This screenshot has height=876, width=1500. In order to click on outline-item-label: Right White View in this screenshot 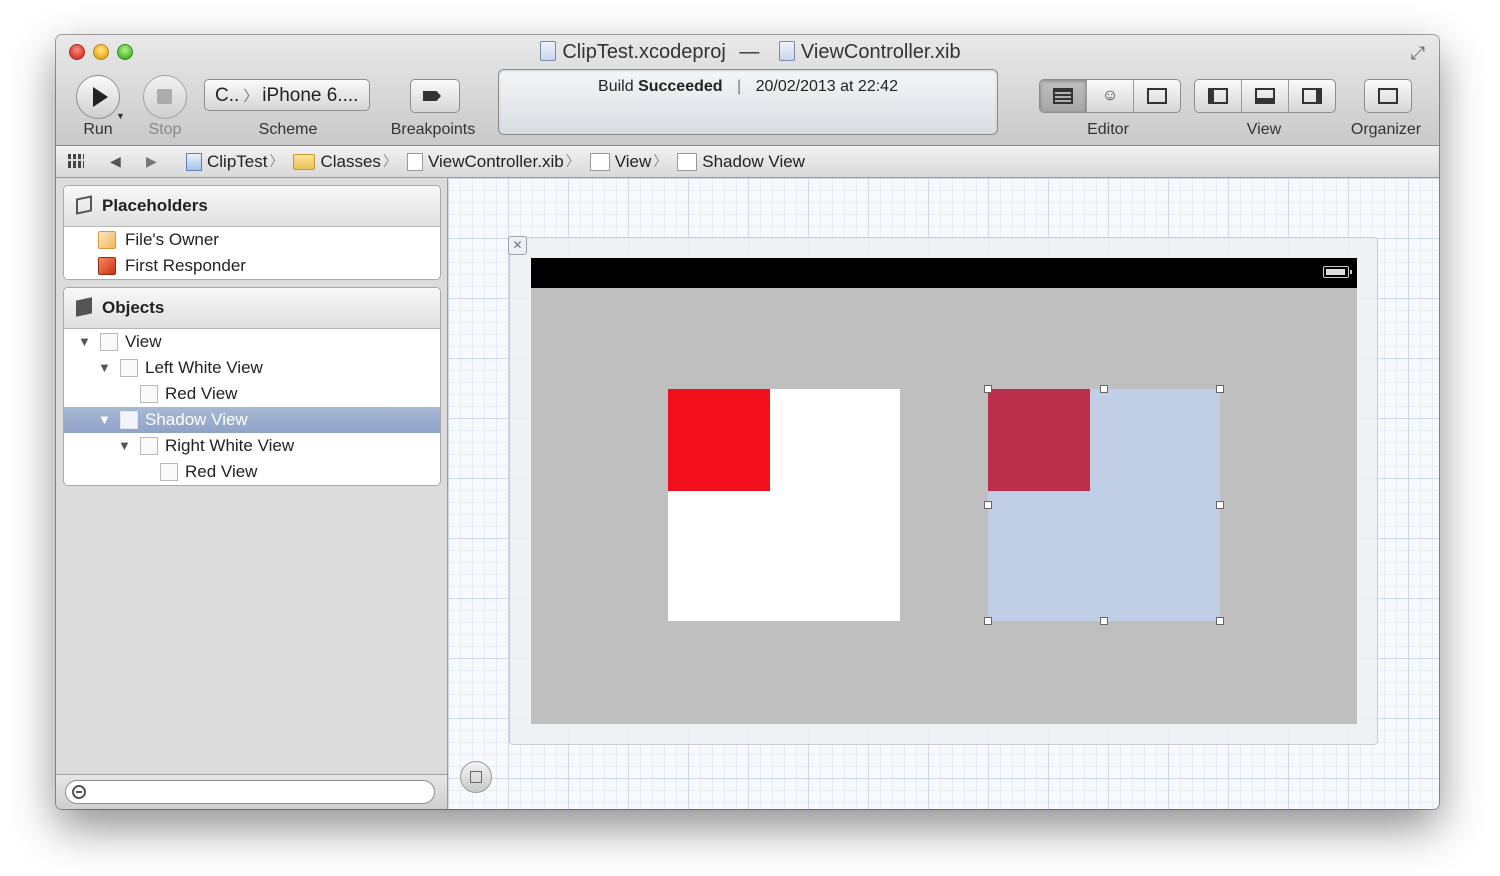, I will do `click(230, 445)`.